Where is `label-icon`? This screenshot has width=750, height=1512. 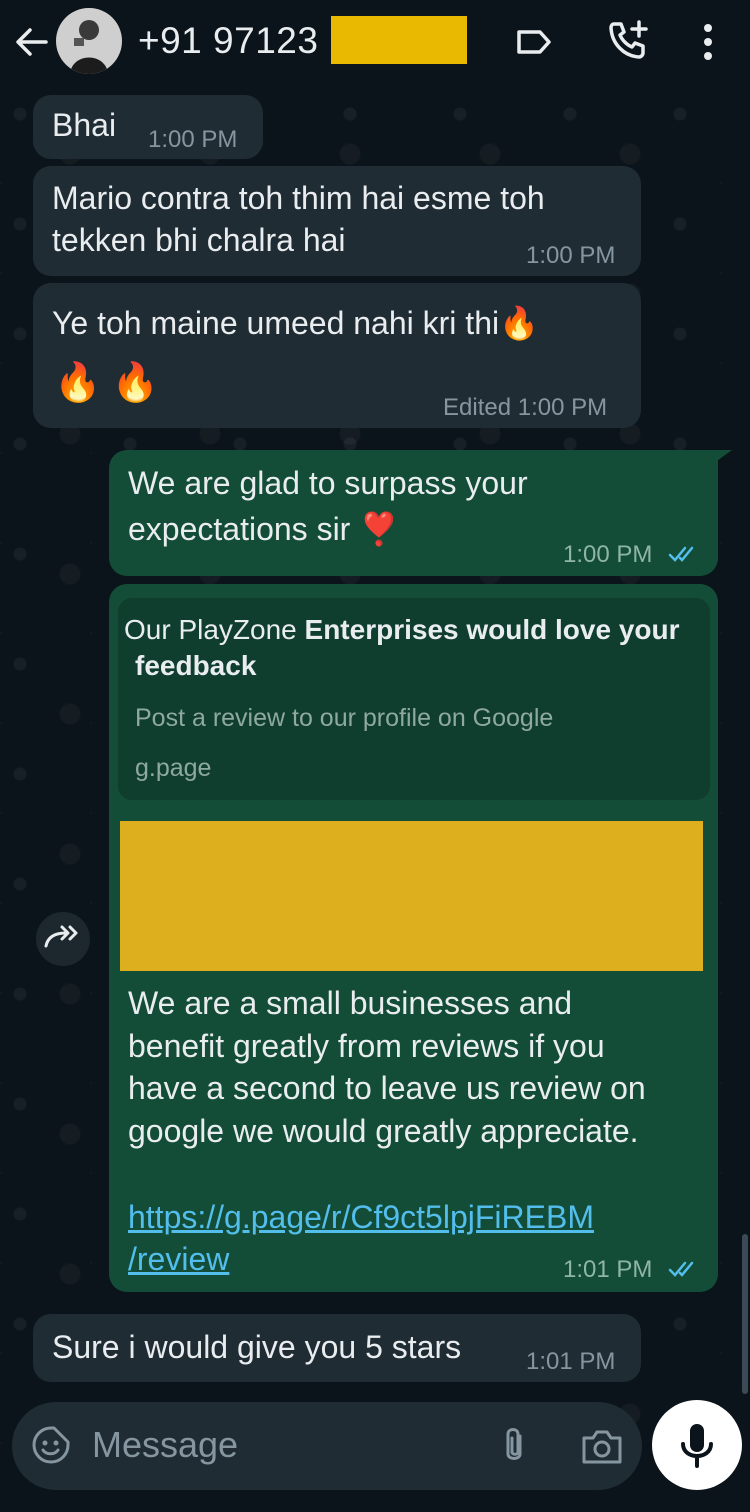
label-icon is located at coordinates (534, 42).